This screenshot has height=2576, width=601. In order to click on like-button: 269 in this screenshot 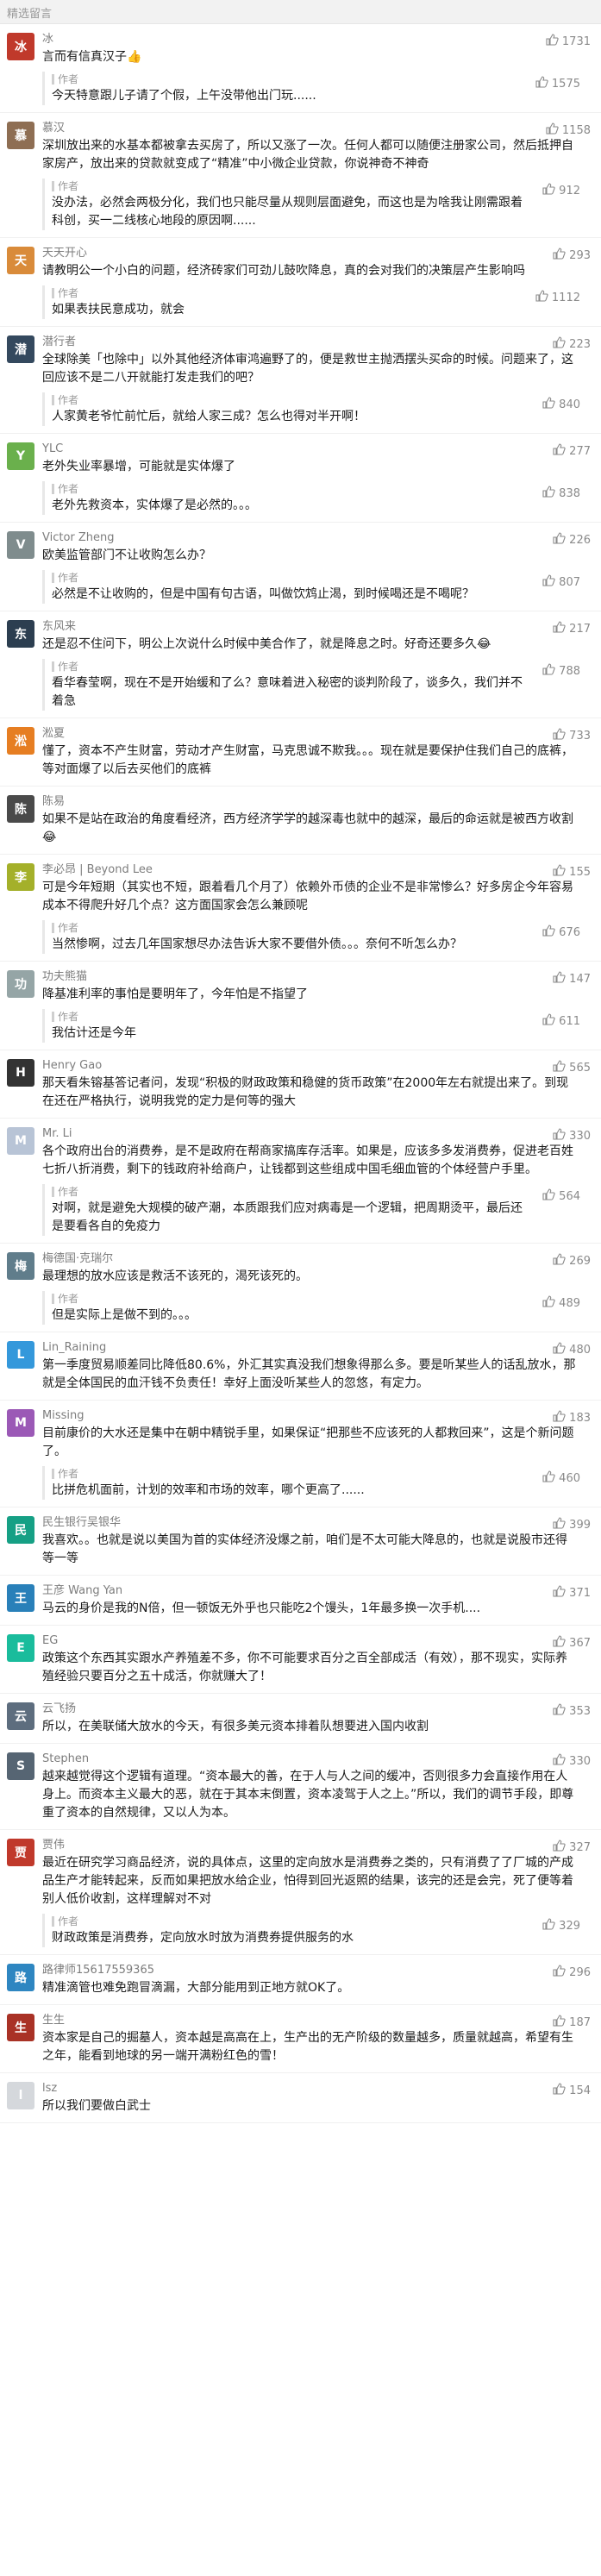, I will do `click(571, 1260)`.